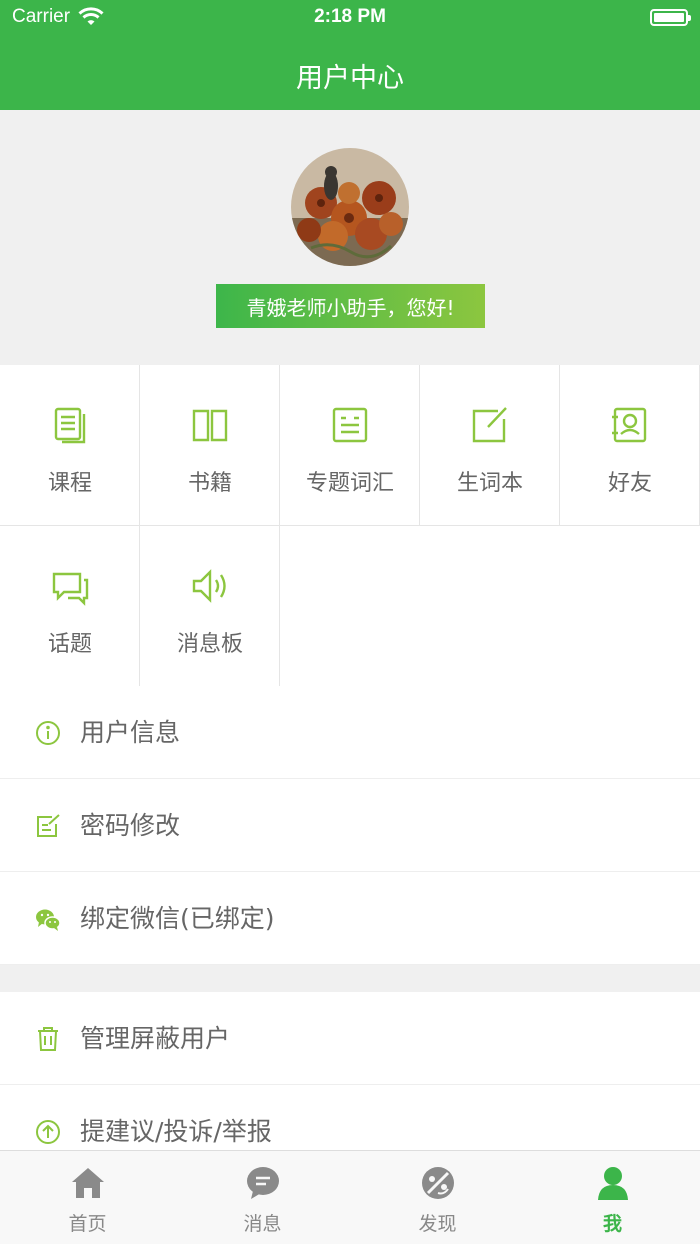 The height and width of the screenshot is (1244, 700). Describe the element at coordinates (350, 78) in the screenshot. I see `page-title: 用户中心` at that location.